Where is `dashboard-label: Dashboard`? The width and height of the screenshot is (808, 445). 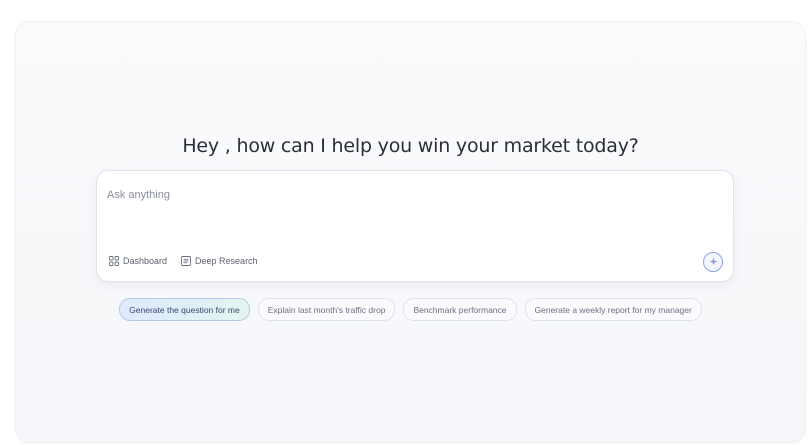 dashboard-label: Dashboard is located at coordinates (145, 261).